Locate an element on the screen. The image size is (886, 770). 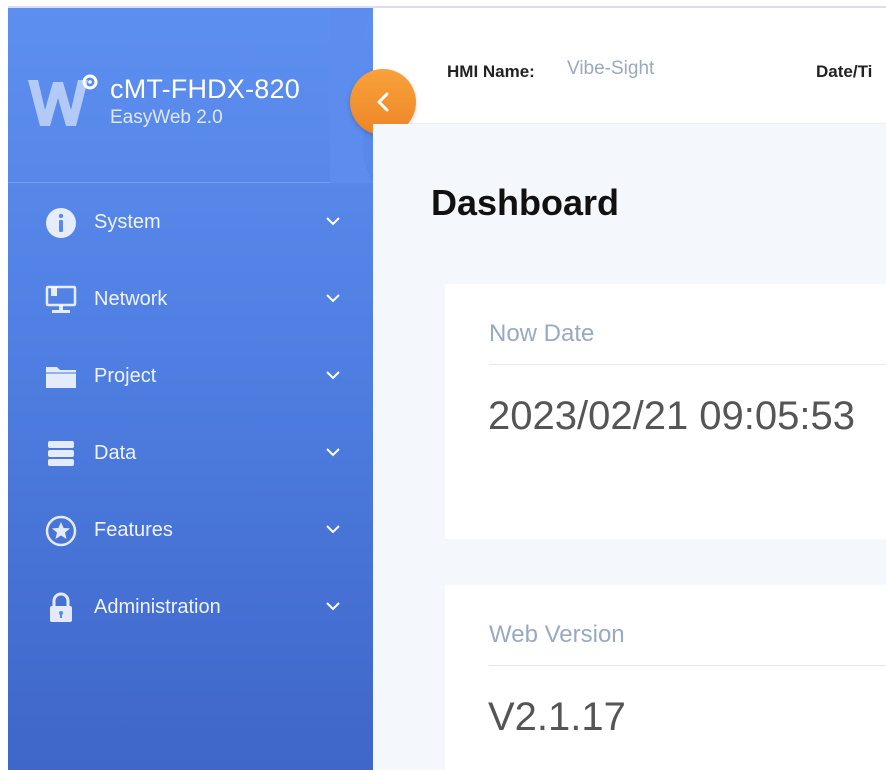
card-value: 2023/02/21 09:05:53 is located at coordinates (672, 416).